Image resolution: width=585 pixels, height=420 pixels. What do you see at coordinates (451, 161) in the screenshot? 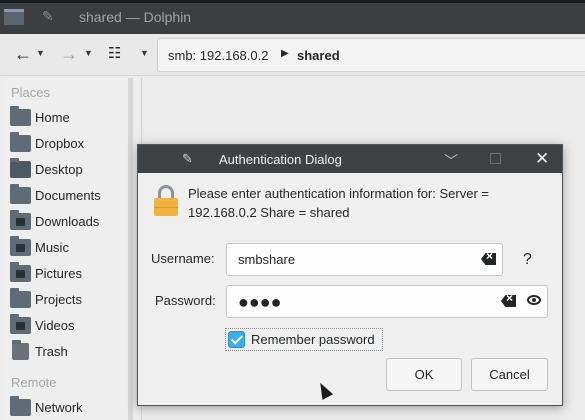
I see `minimize-icon: ﹀` at bounding box center [451, 161].